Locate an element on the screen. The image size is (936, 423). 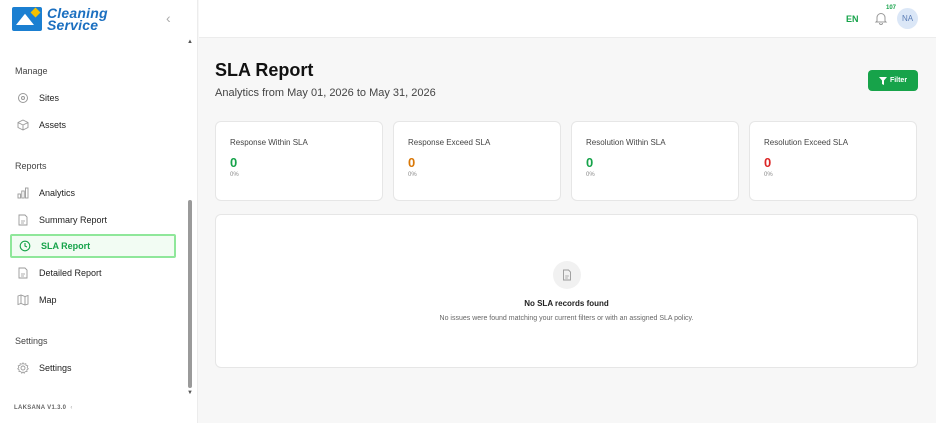
section-title-reports: Reports is located at coordinates (31, 166).